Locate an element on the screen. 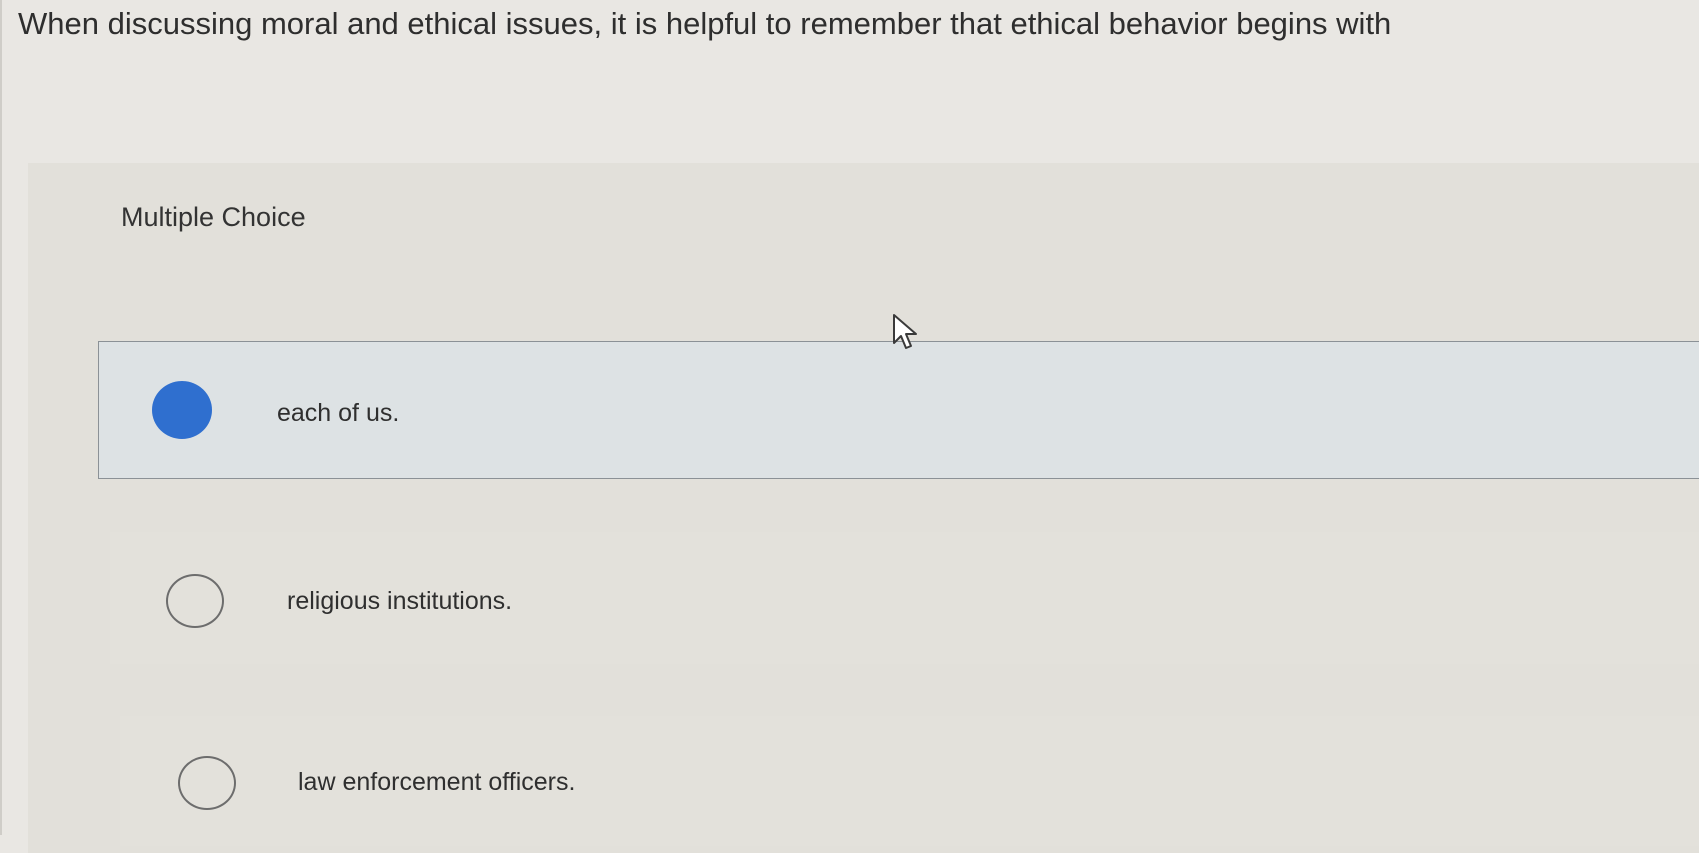  question-type-label: Multiple Choice is located at coordinates (213, 217).